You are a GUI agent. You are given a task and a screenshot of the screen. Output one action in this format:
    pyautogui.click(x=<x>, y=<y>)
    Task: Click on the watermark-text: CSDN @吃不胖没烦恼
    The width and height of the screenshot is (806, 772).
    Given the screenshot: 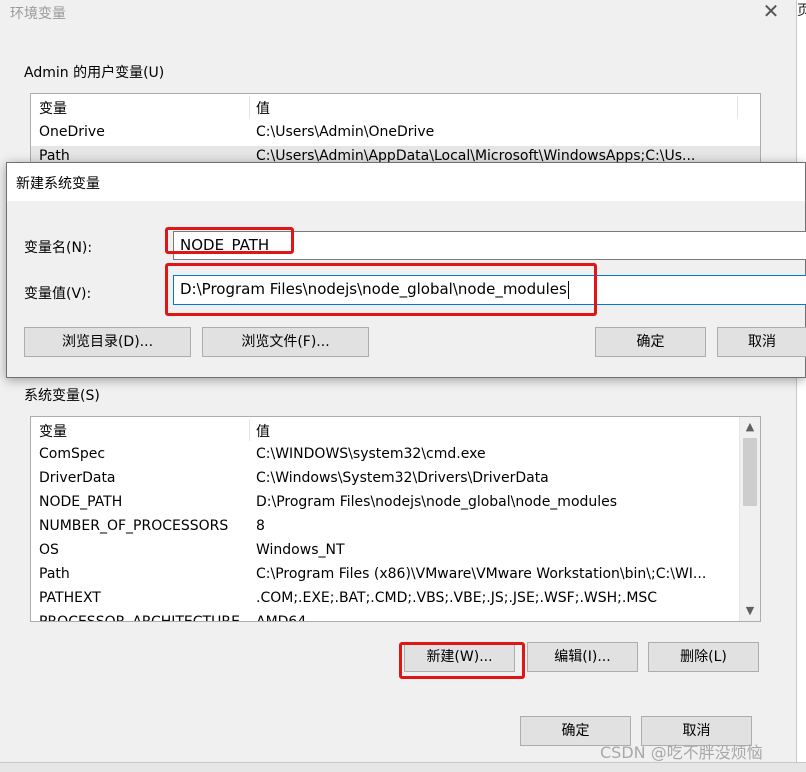 What is the action you would take?
    pyautogui.click(x=681, y=752)
    